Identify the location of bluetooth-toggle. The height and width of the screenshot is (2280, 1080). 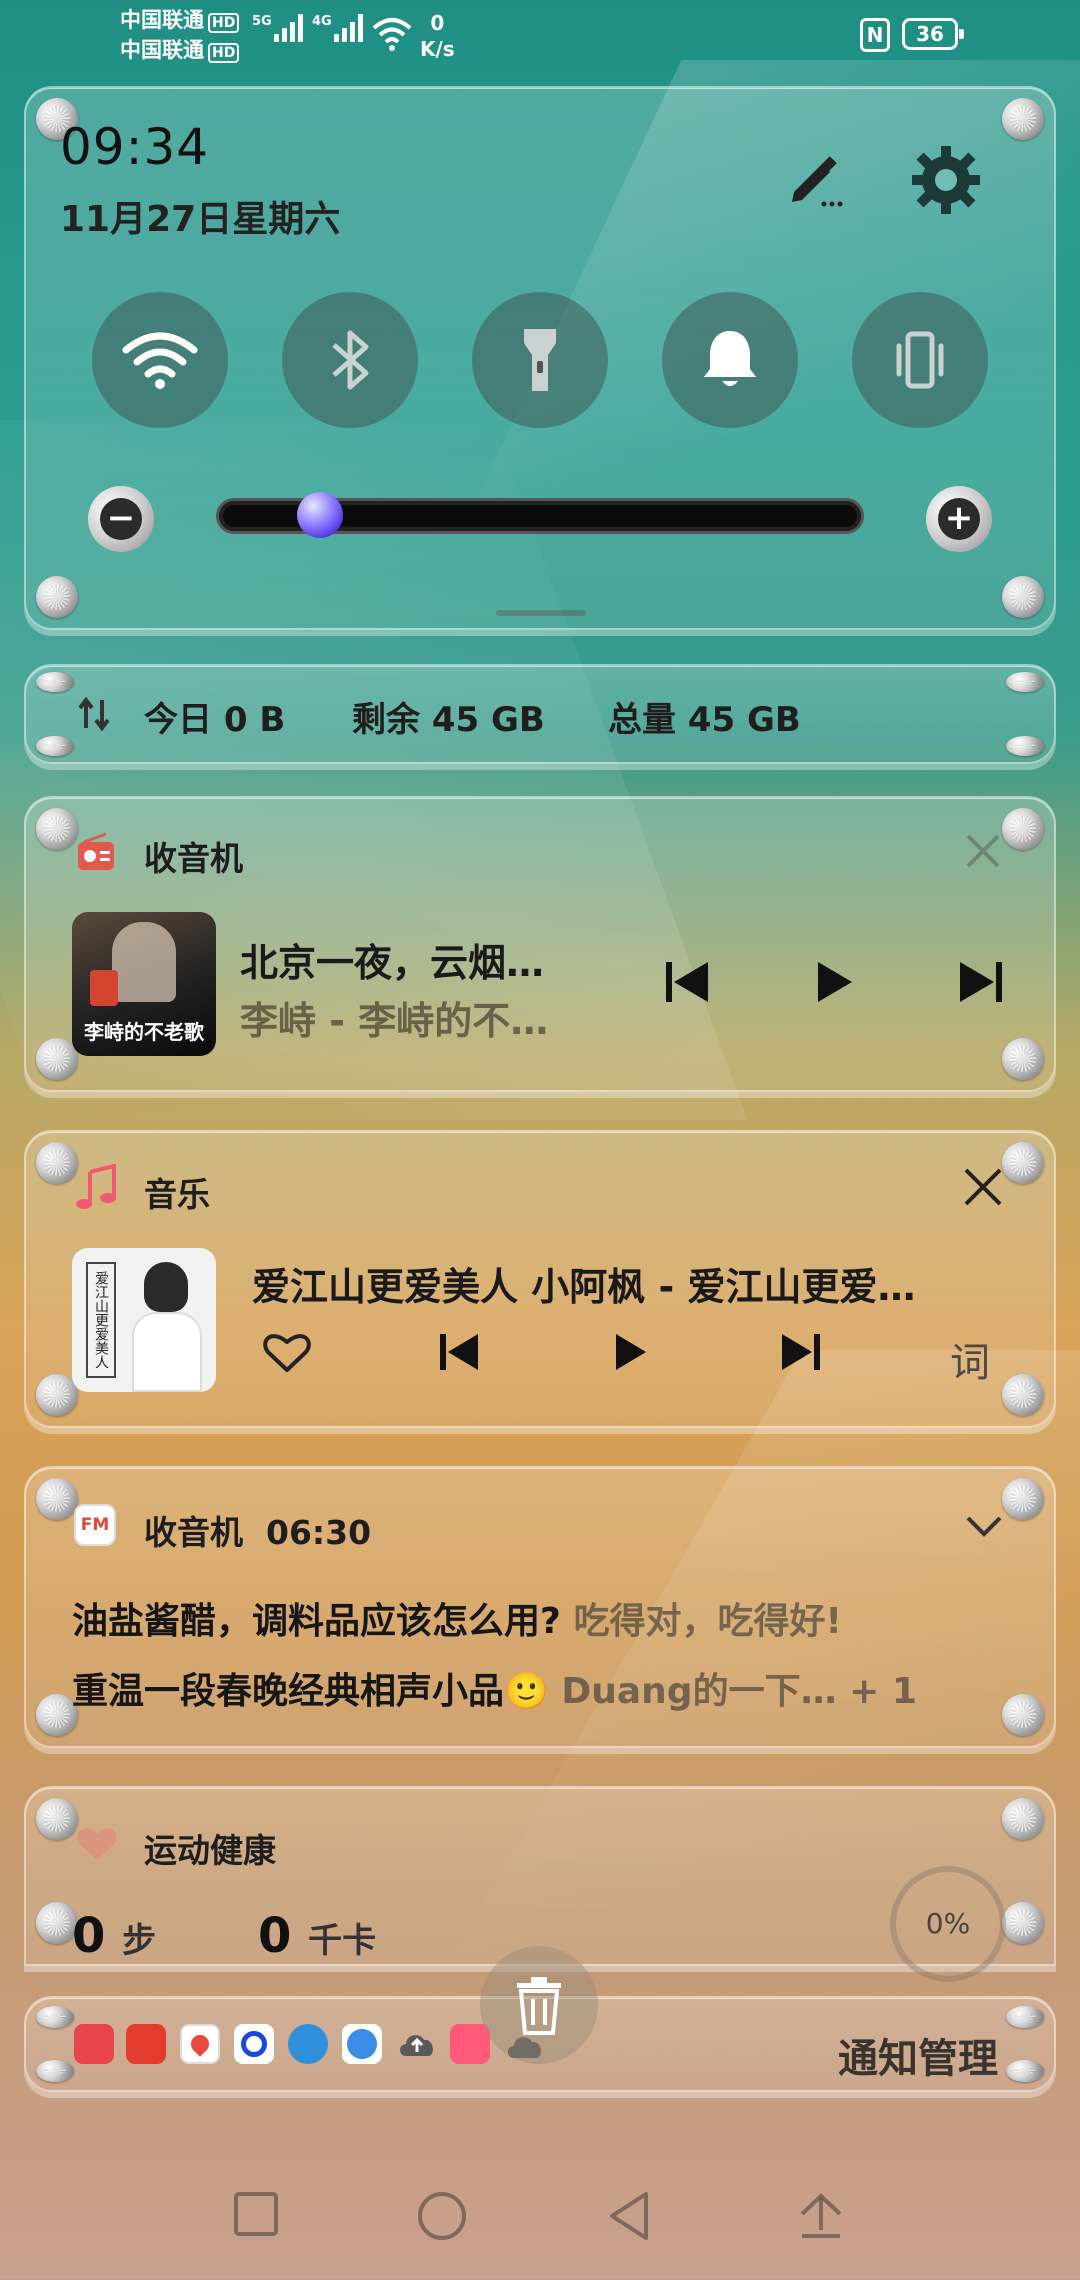
(350, 360).